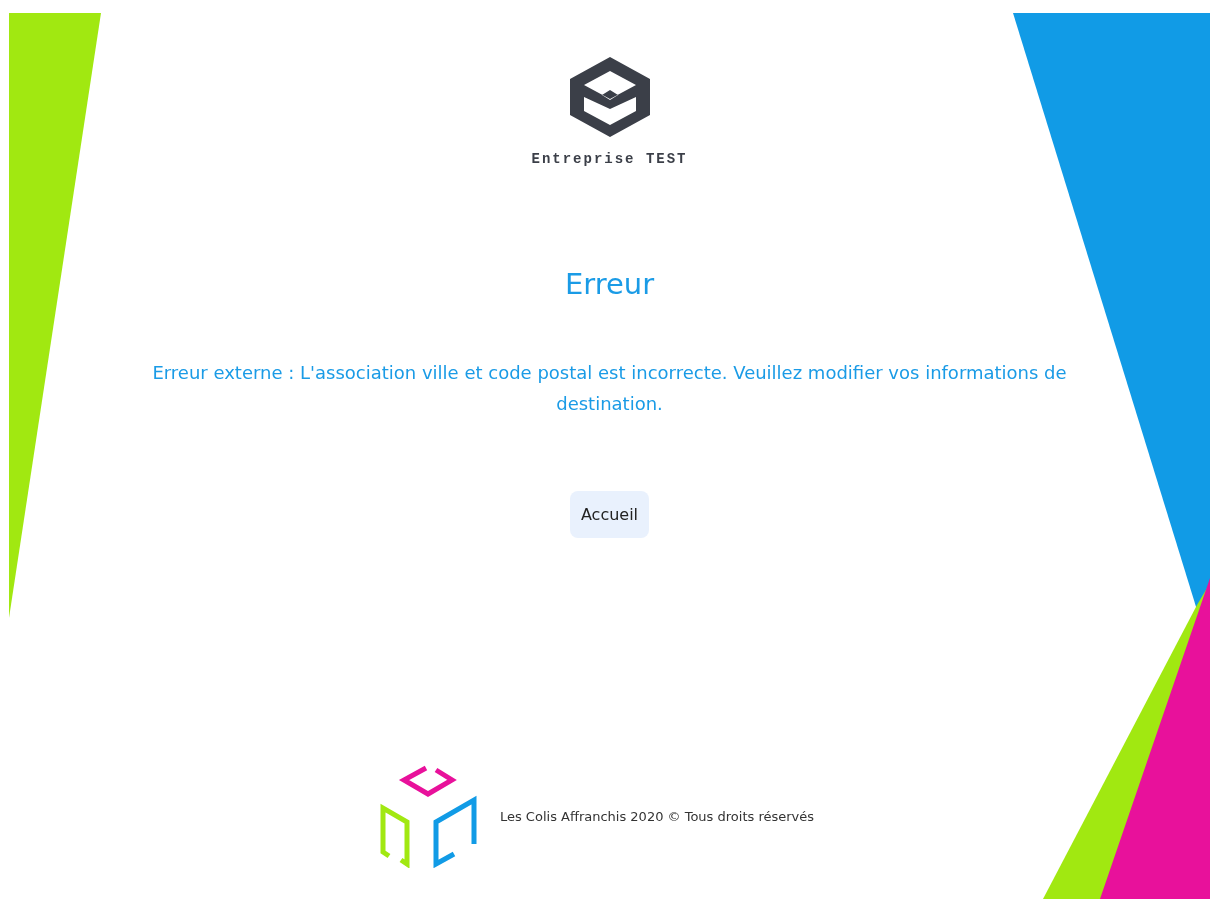  What do you see at coordinates (657, 816) in the screenshot?
I see `copyright-text: Les Colis Affranchis 2020 © Tous droits réservés` at bounding box center [657, 816].